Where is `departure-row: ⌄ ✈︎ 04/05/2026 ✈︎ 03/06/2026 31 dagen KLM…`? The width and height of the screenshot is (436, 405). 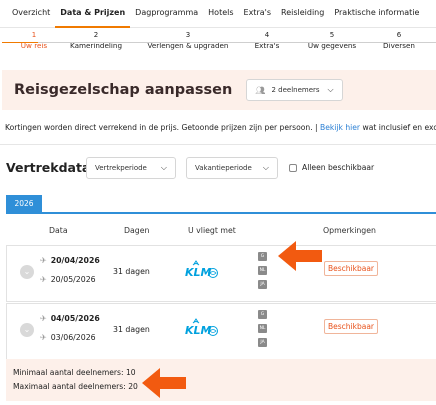
departure-row: ⌄ ✈︎ 04/05/2026 ✈︎ 03/06/2026 31 dagen KLM… is located at coordinates (221, 331).